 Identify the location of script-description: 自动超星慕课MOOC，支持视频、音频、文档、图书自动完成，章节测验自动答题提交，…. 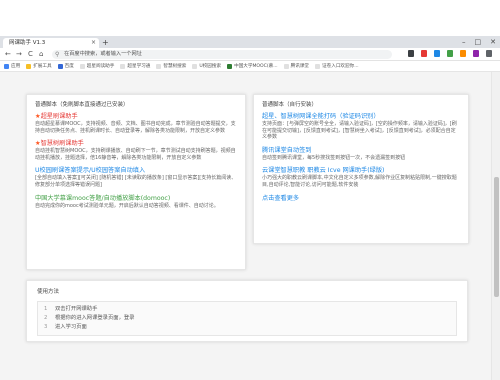
(135, 127).